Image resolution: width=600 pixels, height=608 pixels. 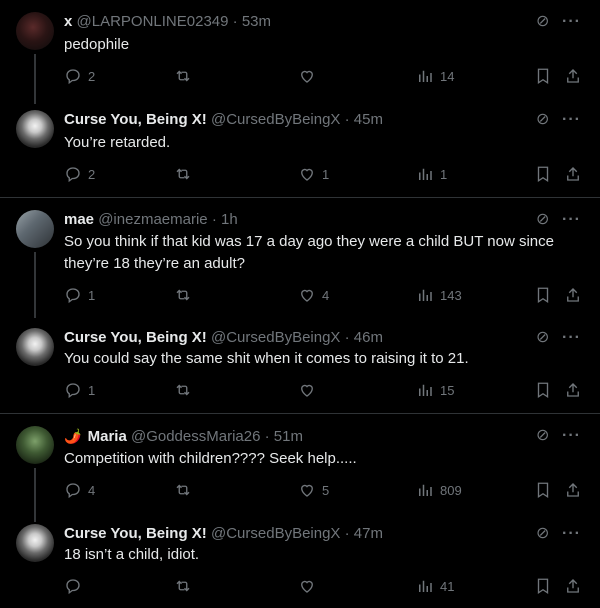 What do you see at coordinates (68, 21) in the screenshot?
I see `display-name: x` at bounding box center [68, 21].